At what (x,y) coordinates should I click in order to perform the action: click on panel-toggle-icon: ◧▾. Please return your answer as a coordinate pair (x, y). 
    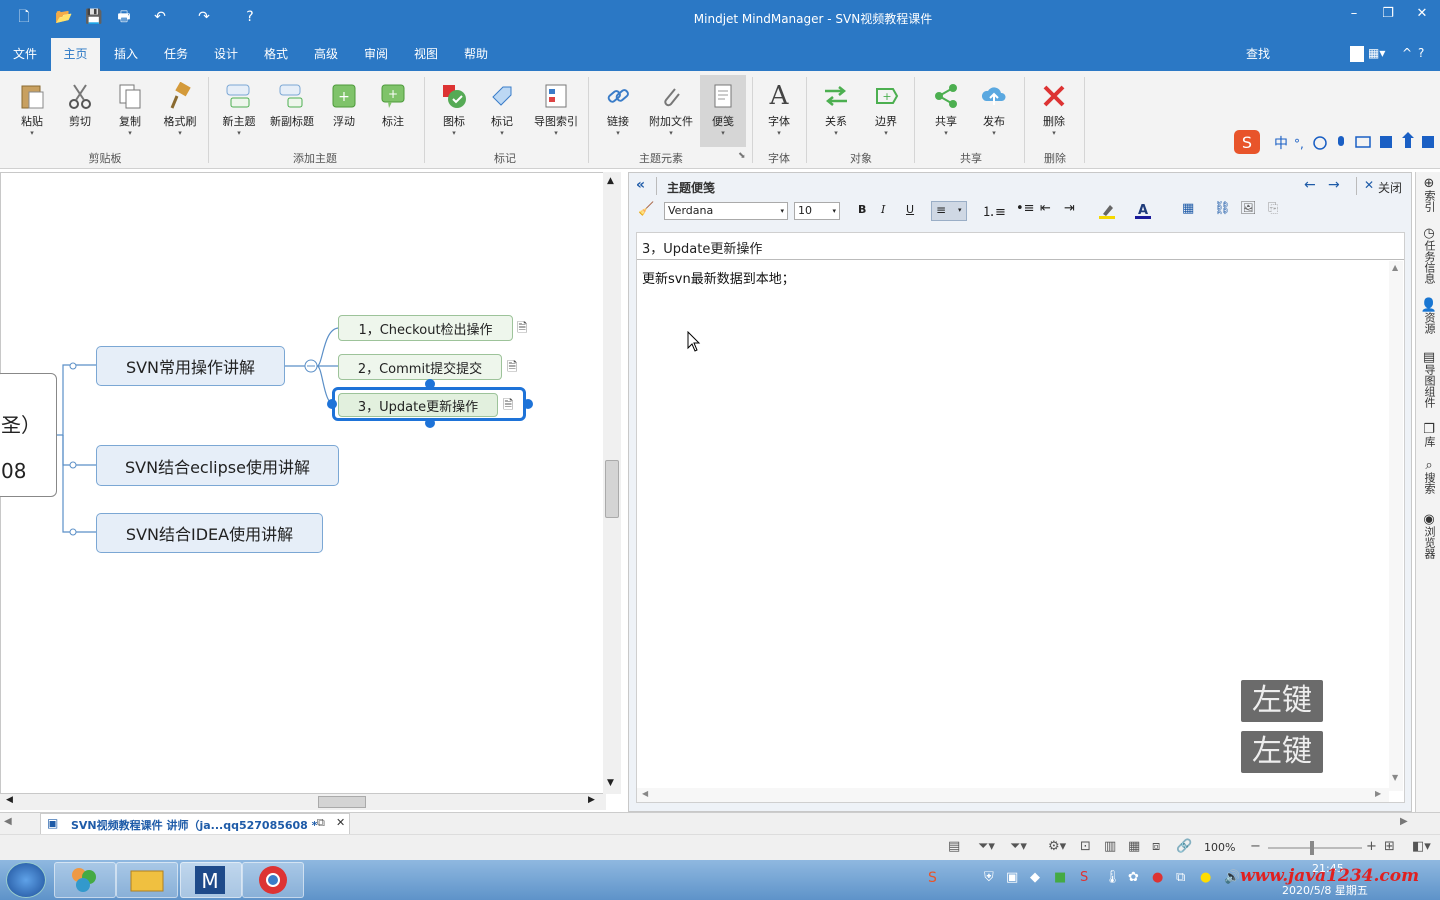
    Looking at the image, I should click on (1421, 846).